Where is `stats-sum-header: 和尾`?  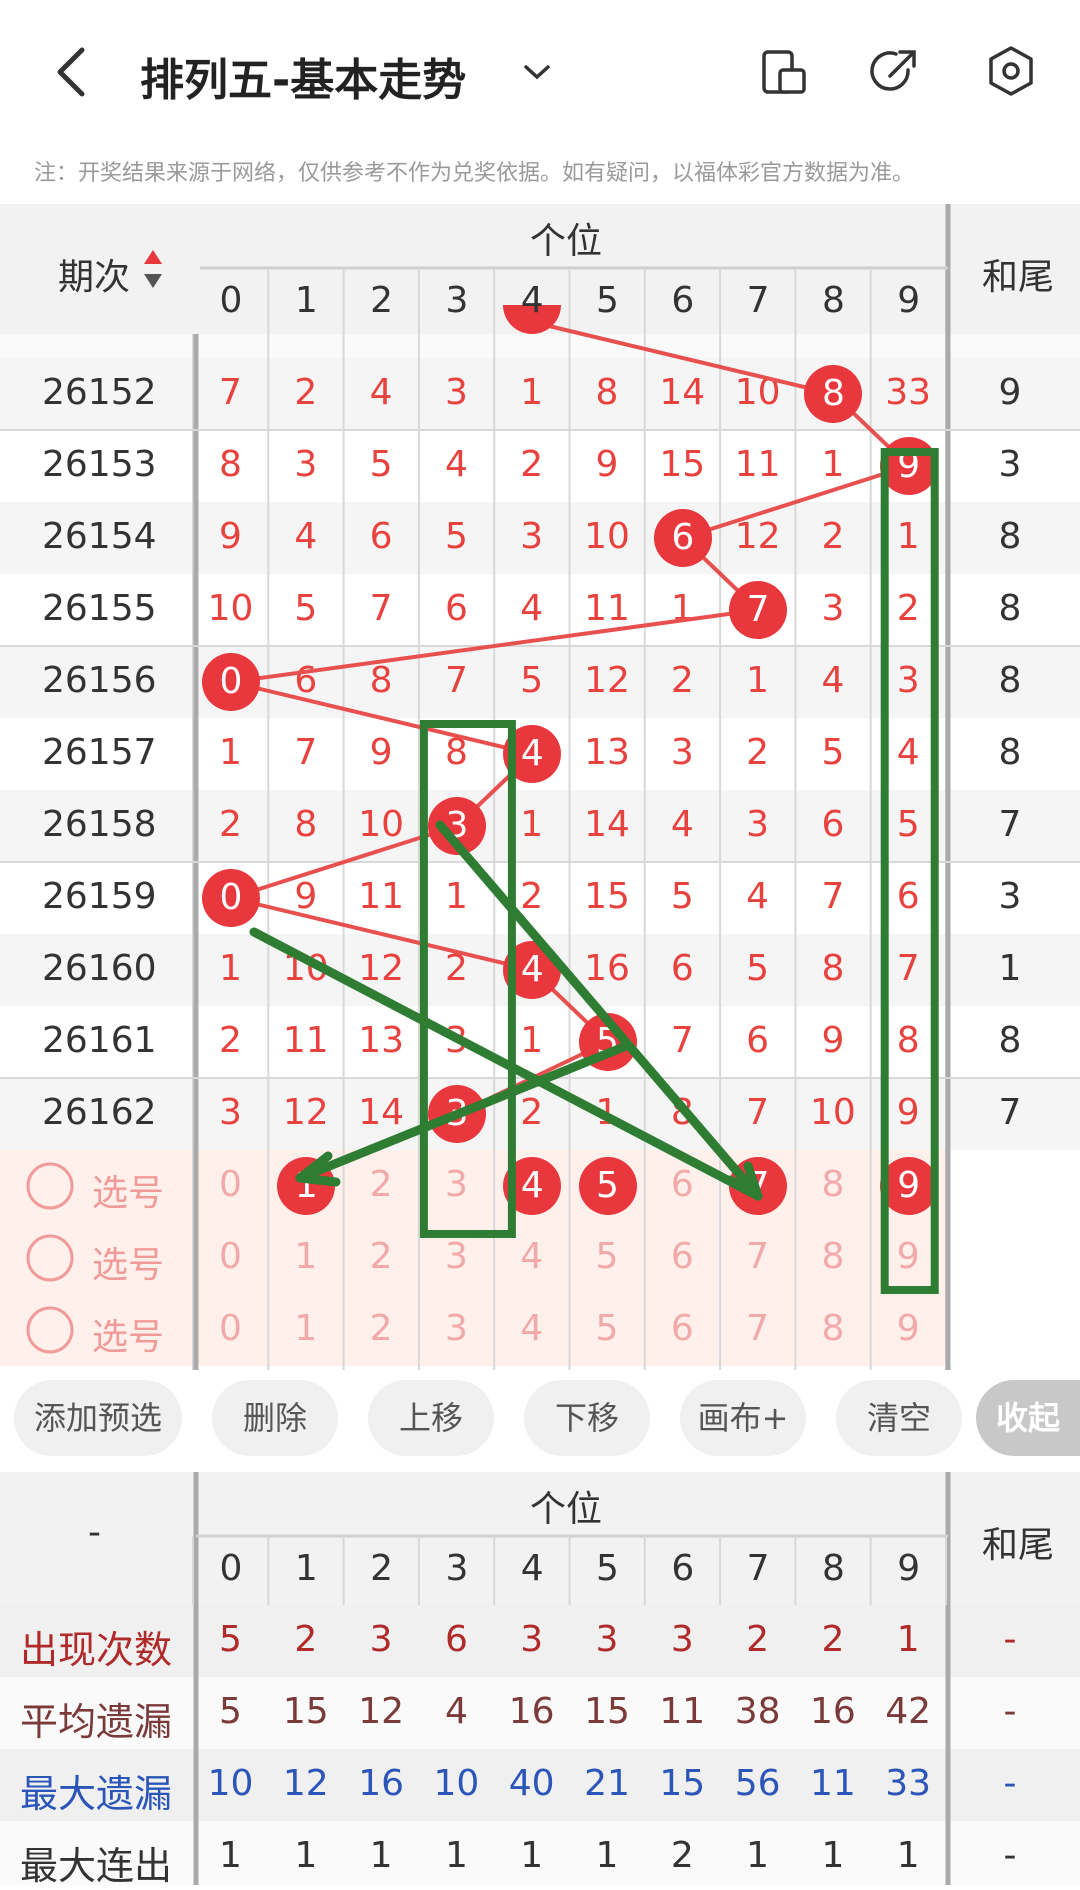 stats-sum-header: 和尾 is located at coordinates (1018, 1545).